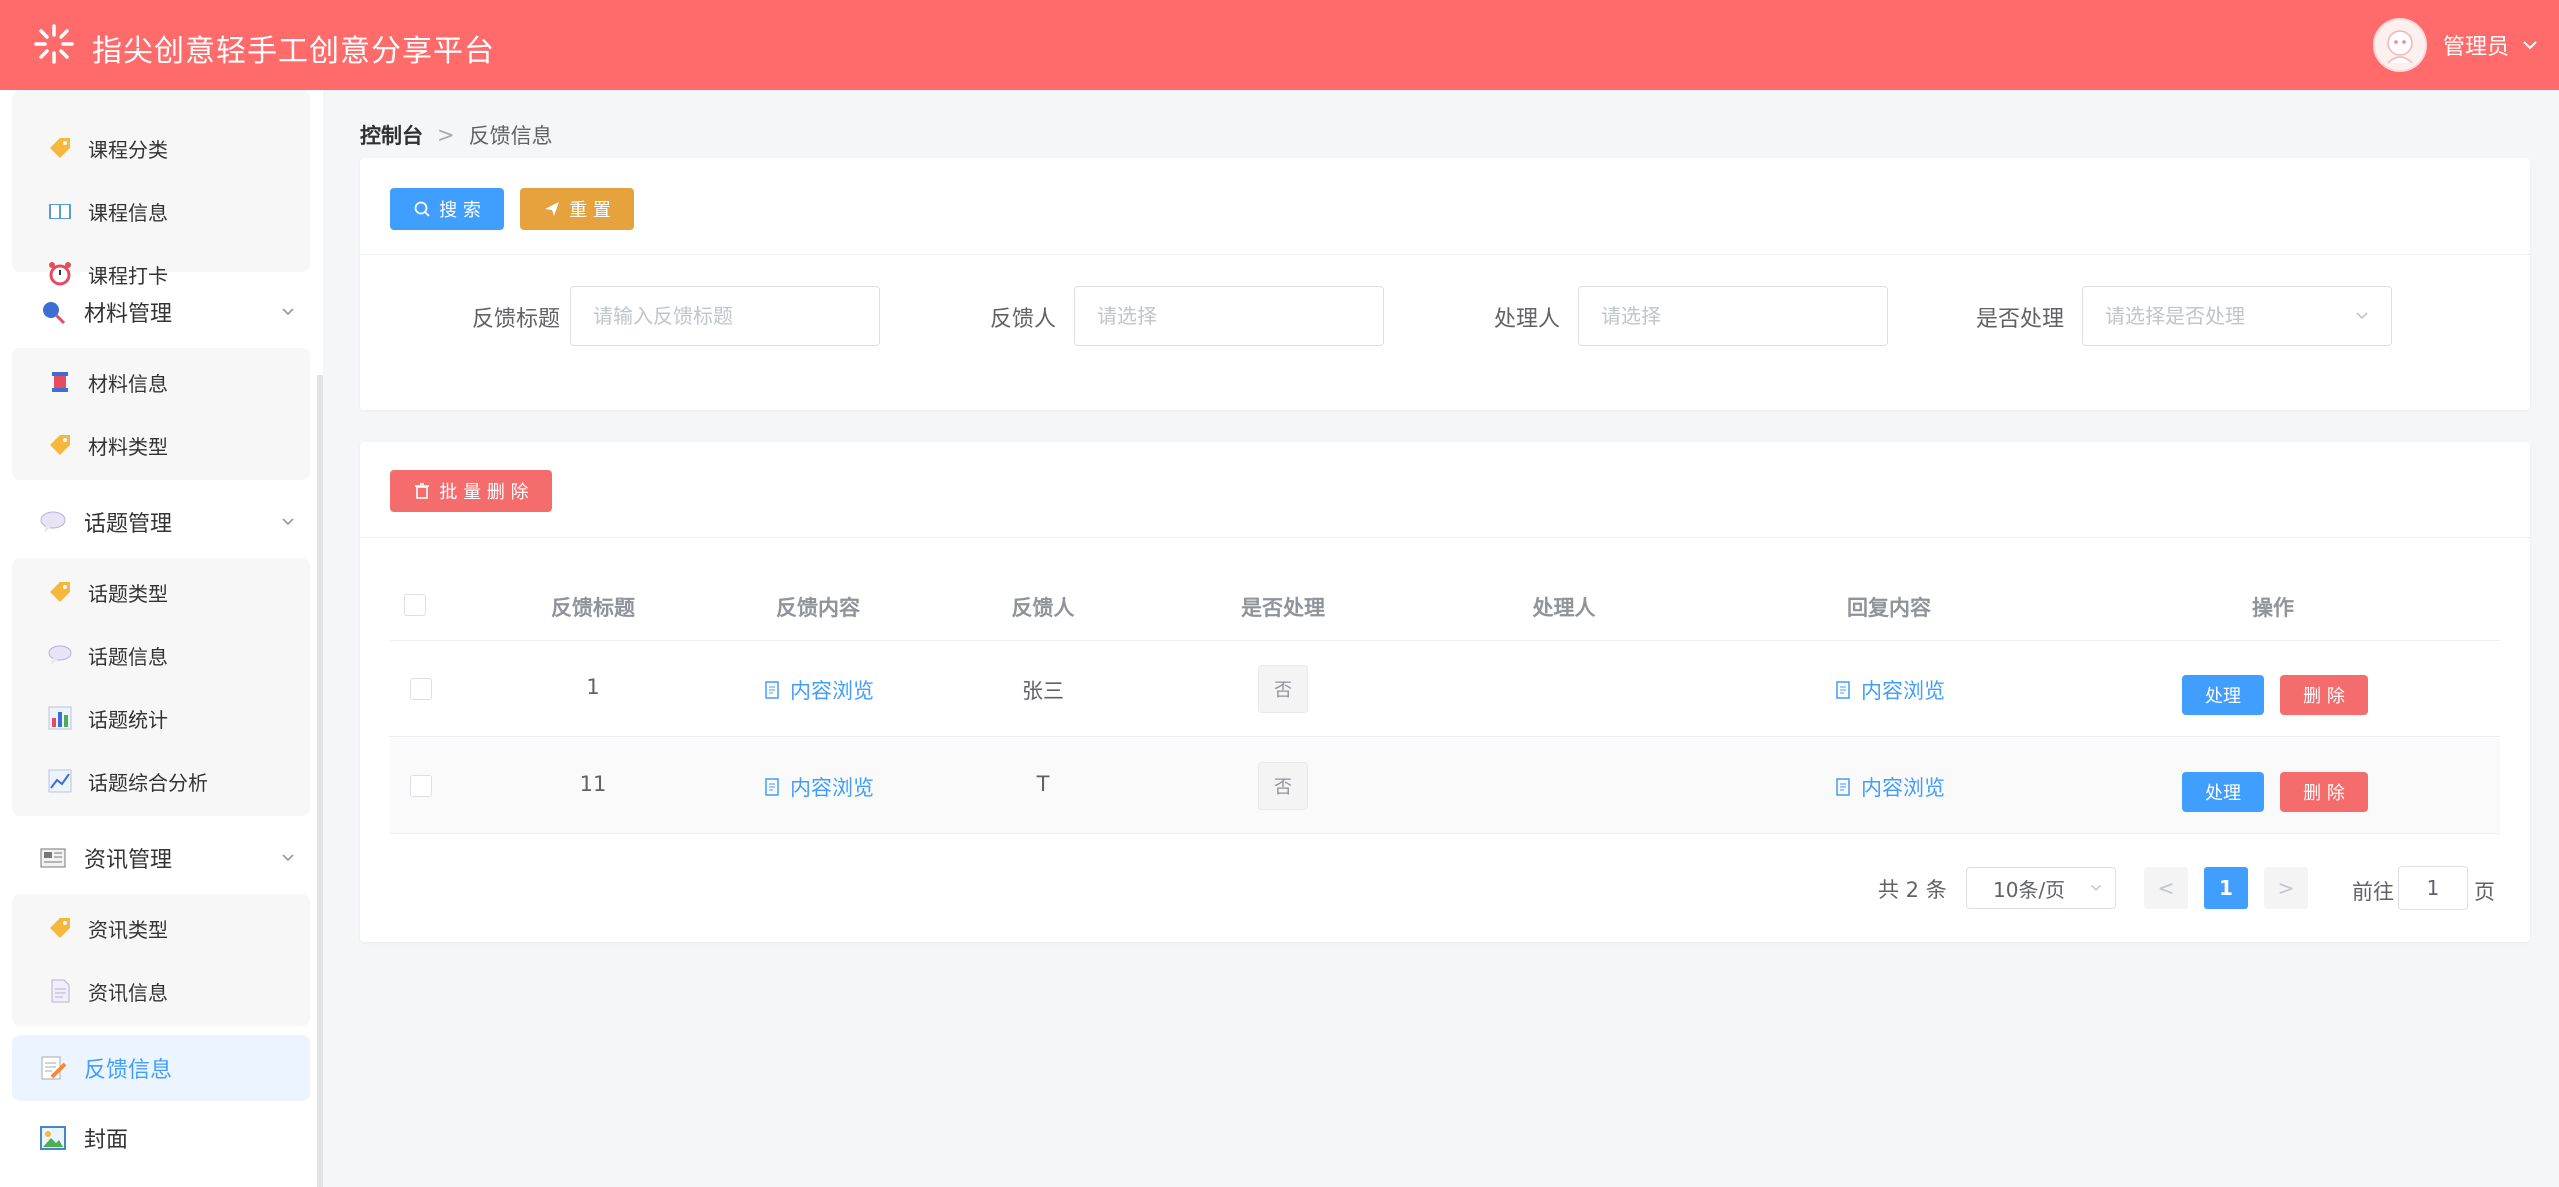 This screenshot has height=1187, width=2559. I want to click on sidebar-item-label: 话题类型, so click(128, 593).